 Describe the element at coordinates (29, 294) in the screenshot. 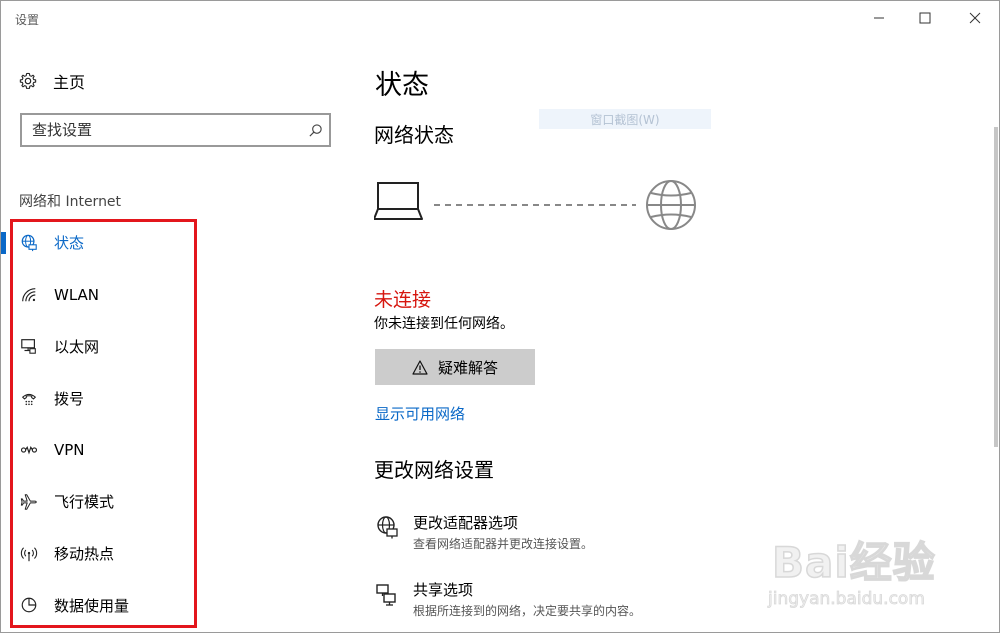

I see `wifi-icon` at that location.